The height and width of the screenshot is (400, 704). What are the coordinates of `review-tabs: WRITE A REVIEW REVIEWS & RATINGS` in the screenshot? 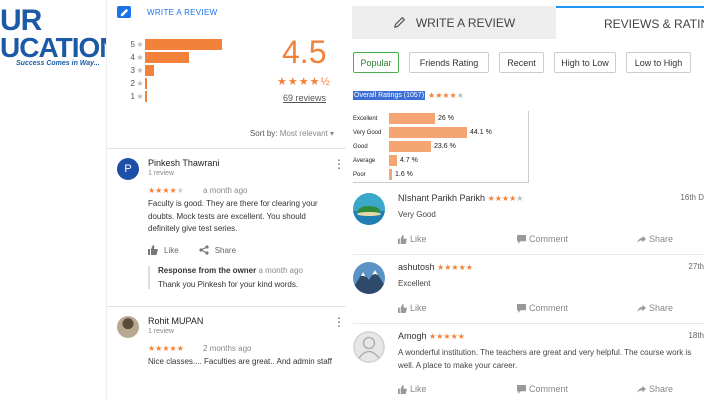 It's located at (528, 22).